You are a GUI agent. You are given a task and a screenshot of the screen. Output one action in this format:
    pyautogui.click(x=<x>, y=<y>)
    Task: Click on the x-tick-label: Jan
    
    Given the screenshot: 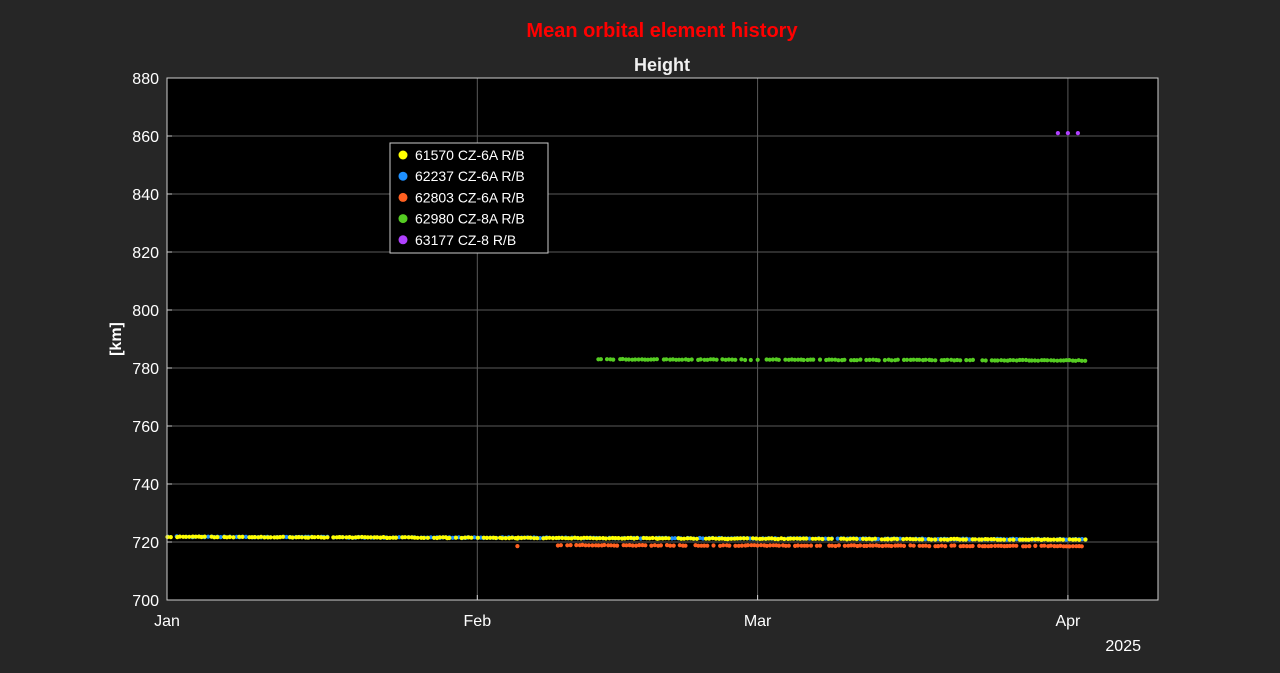 What is the action you would take?
    pyautogui.click(x=167, y=621)
    